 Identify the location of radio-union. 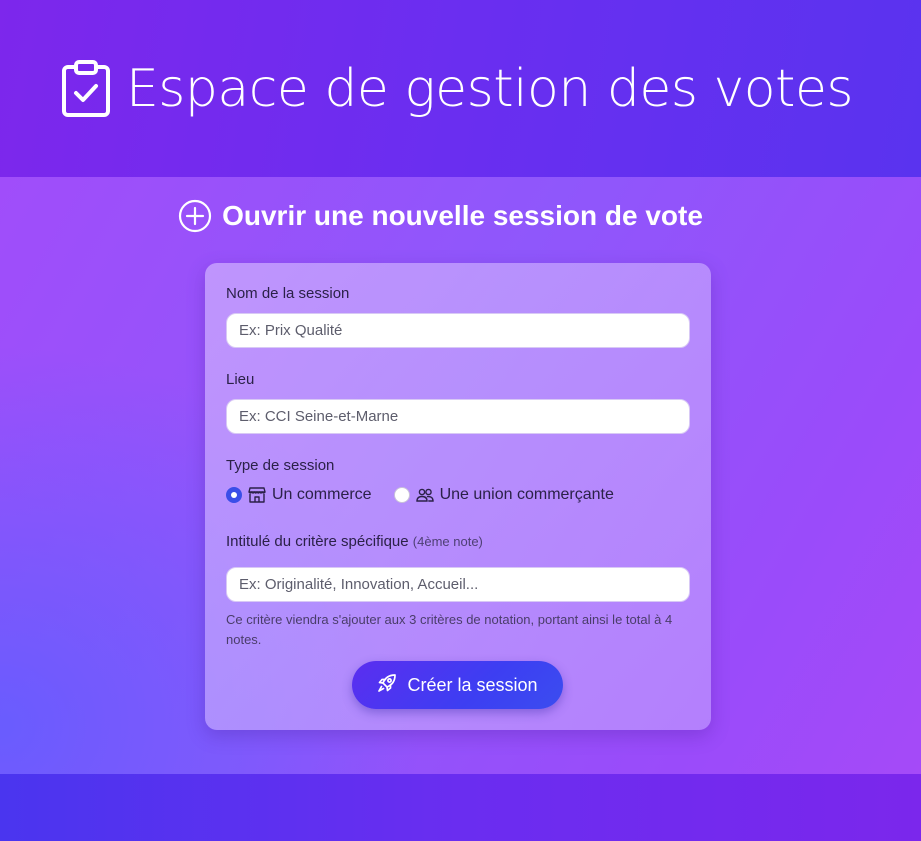
(401, 495).